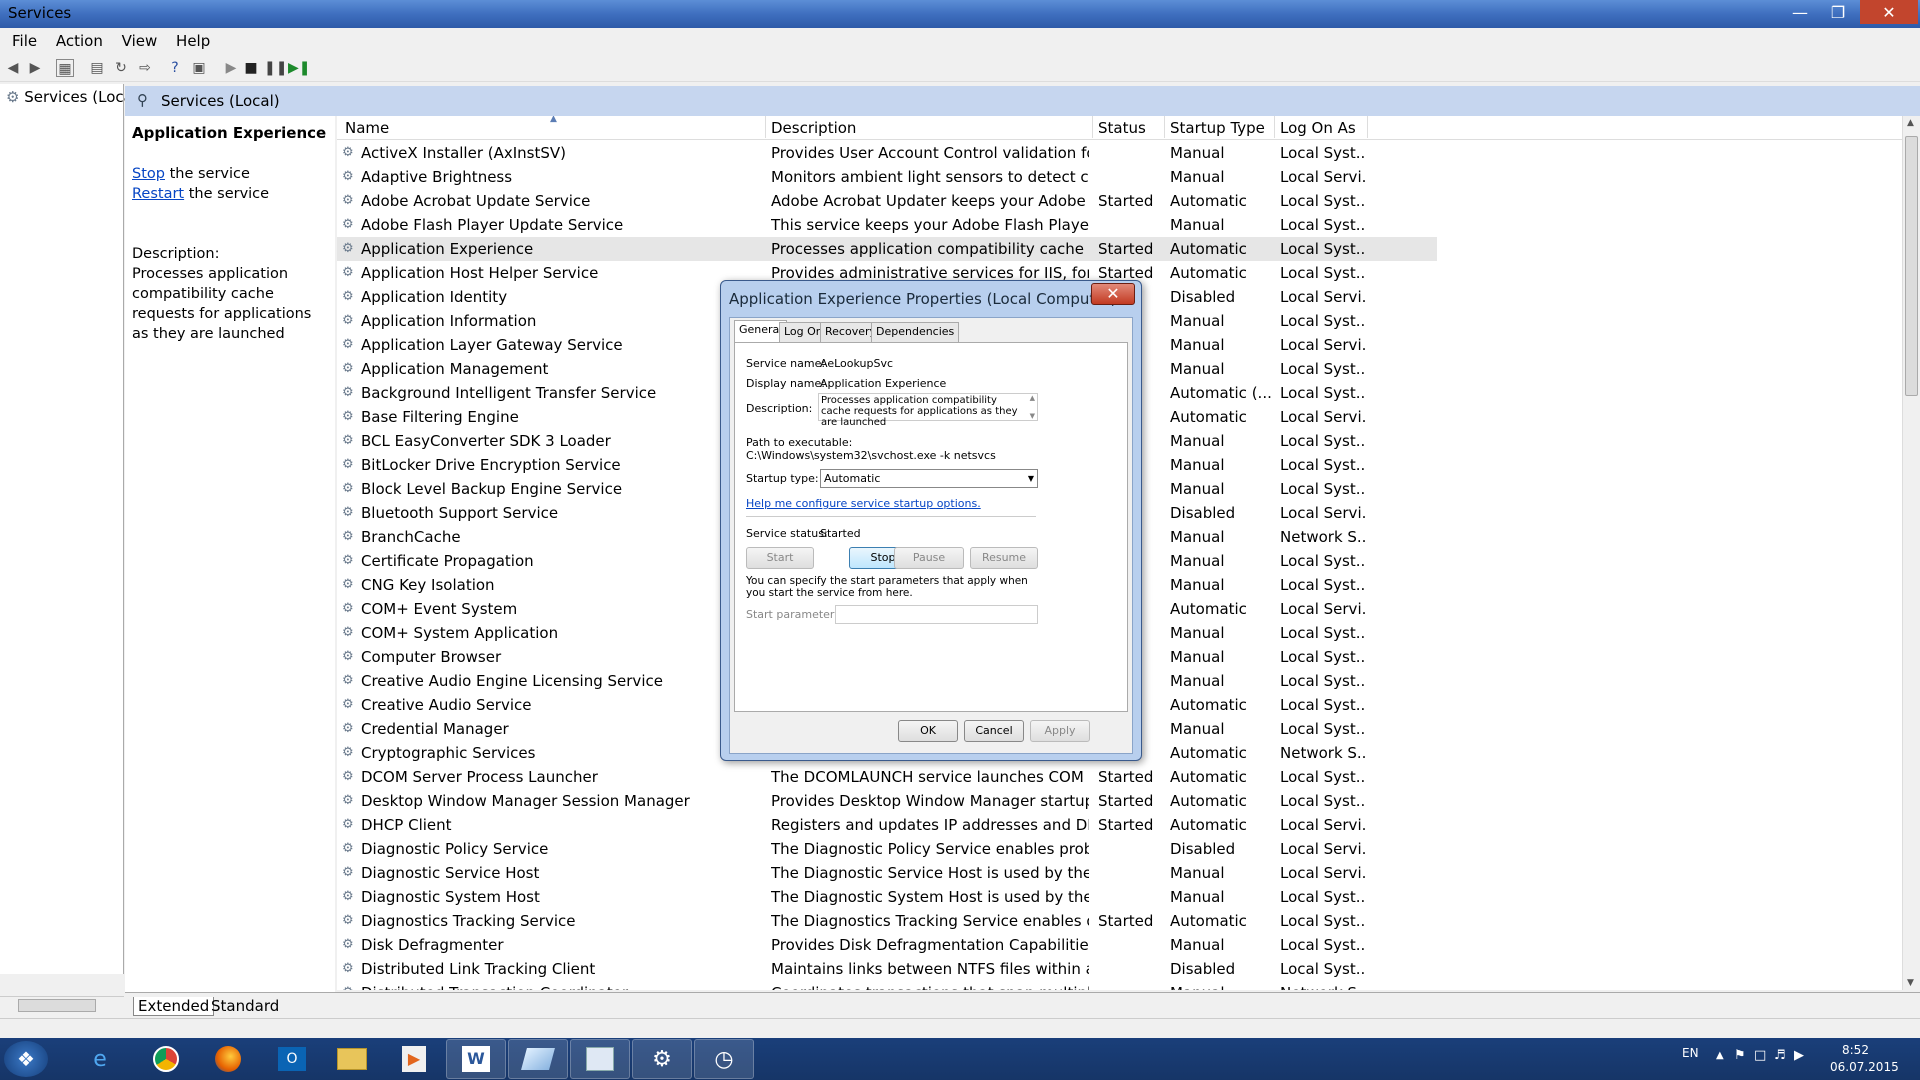 This screenshot has width=1920, height=1080. I want to click on volume-icon: ♬, so click(1780, 1055).